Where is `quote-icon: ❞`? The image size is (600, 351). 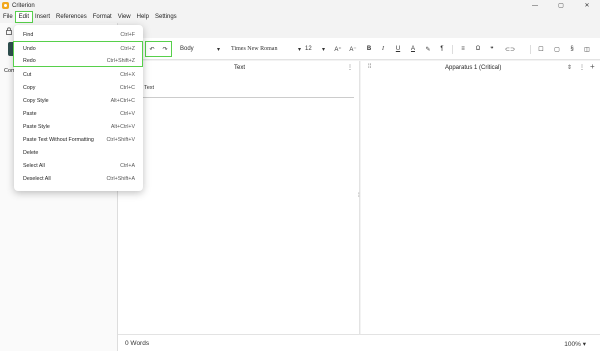 quote-icon: ❞ is located at coordinates (492, 49).